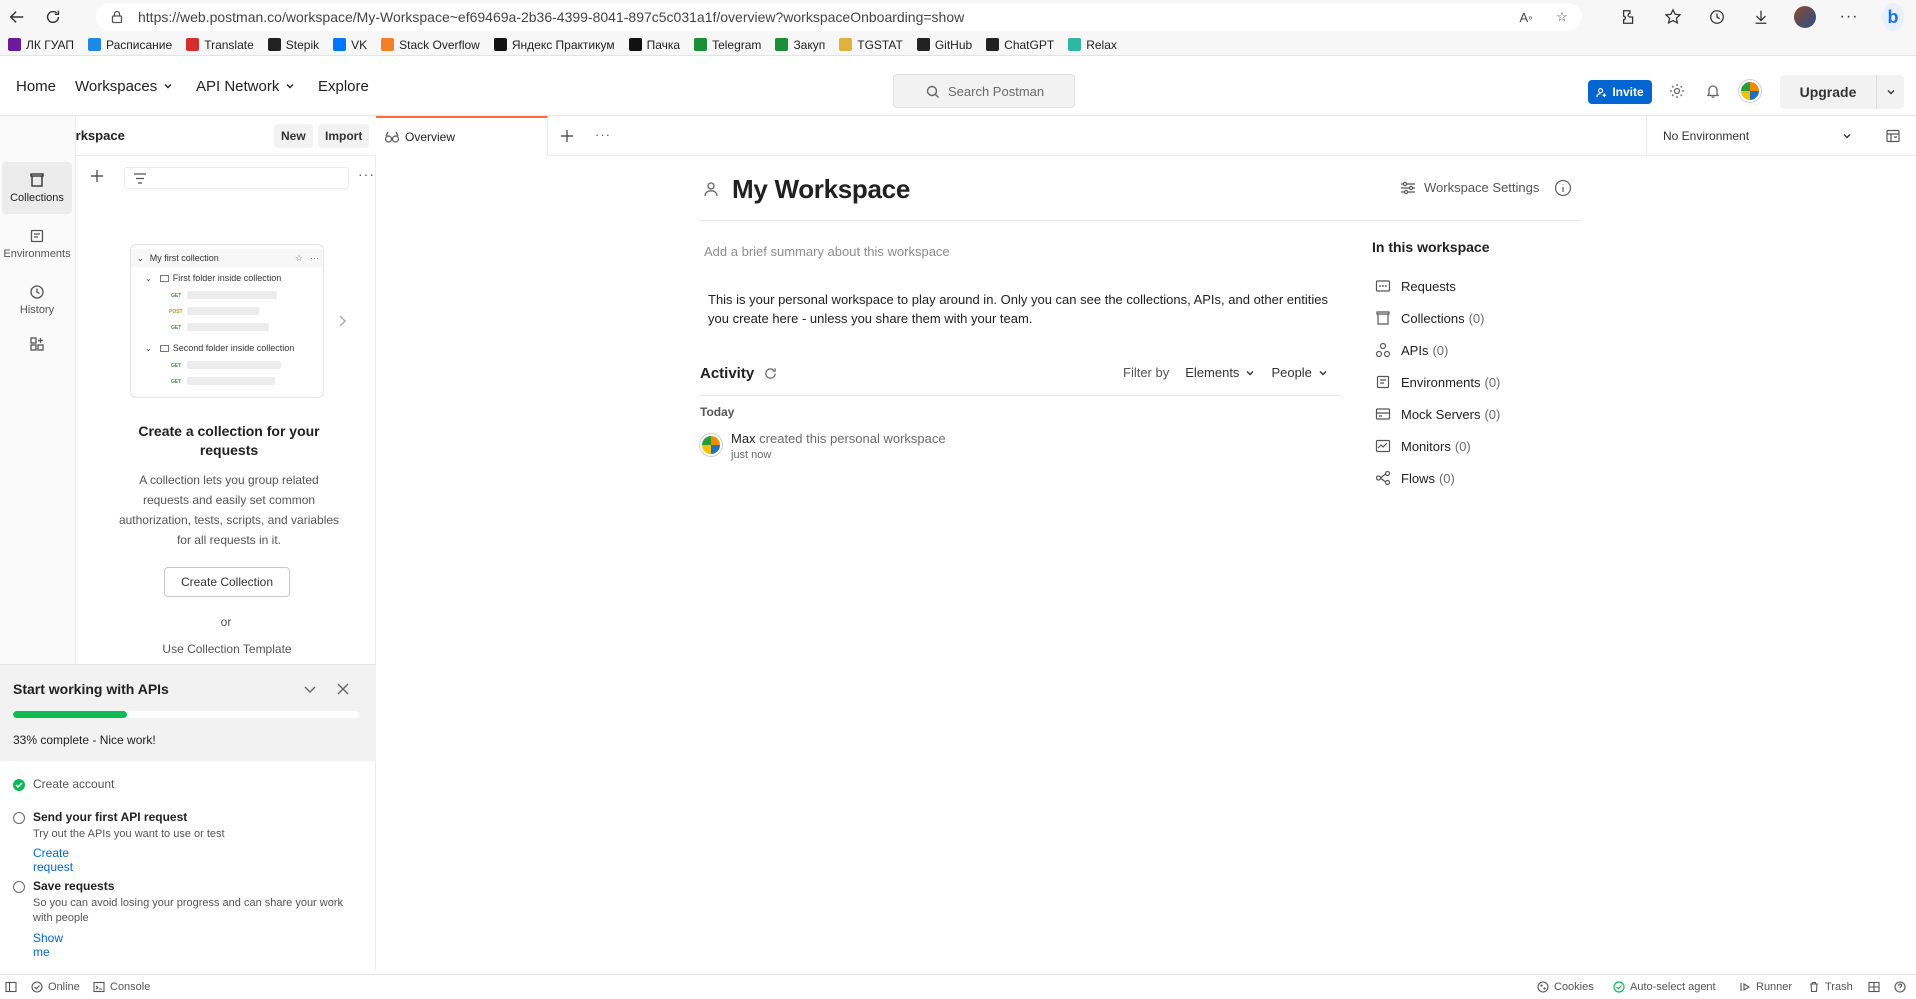 The height and width of the screenshot is (999, 1916). I want to click on invite-button: Invite, so click(1620, 92).